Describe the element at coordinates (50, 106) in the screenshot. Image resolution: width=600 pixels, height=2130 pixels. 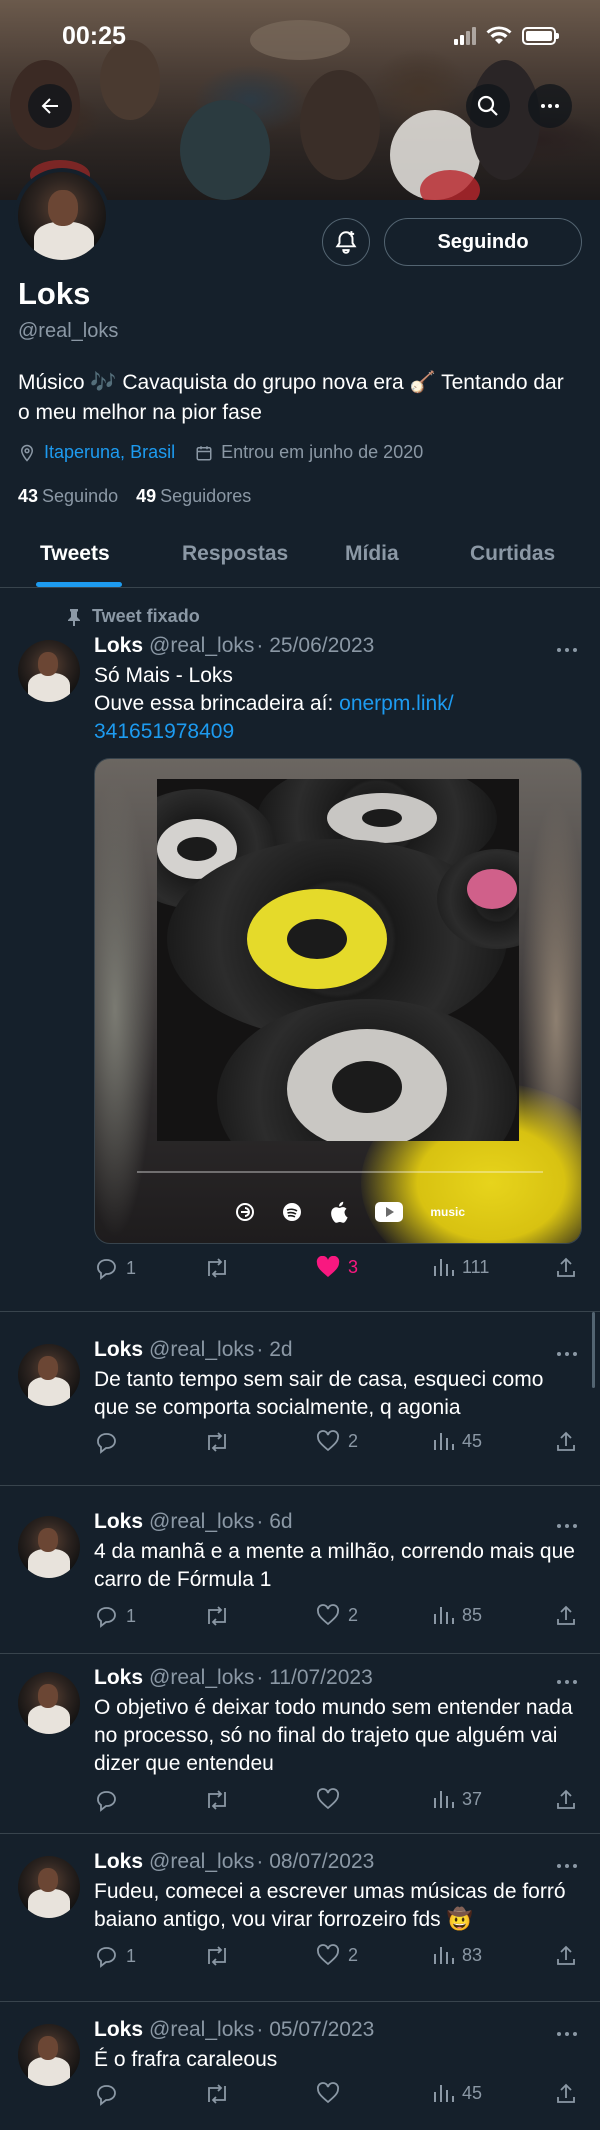
I see `back-button` at that location.